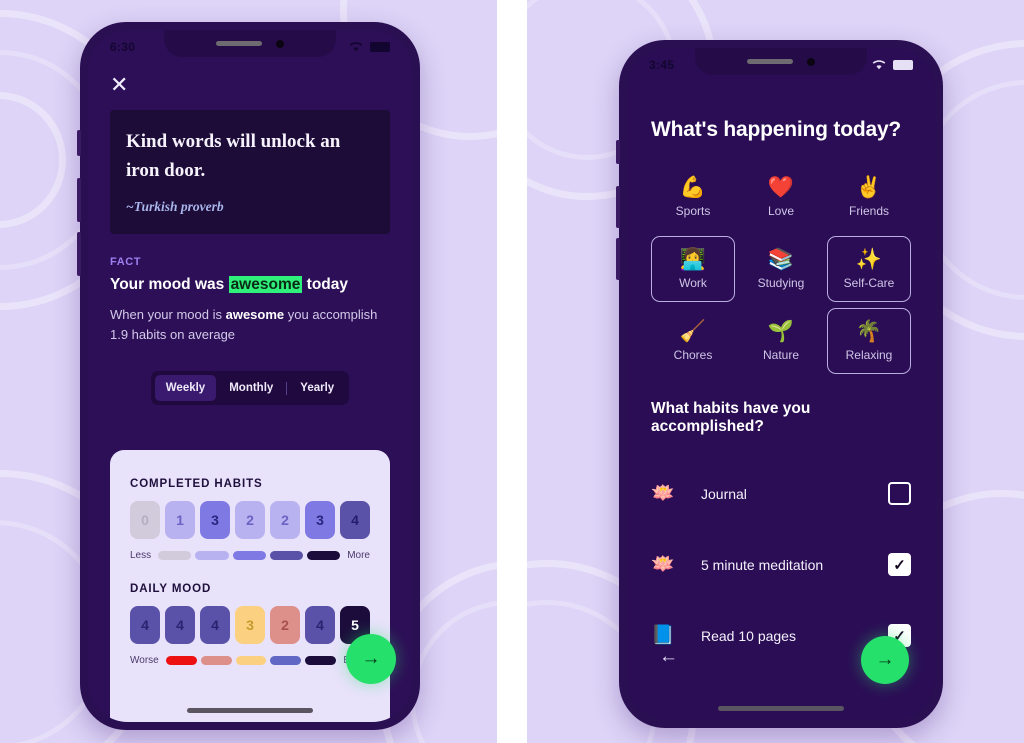 This screenshot has width=1024, height=743. Describe the element at coordinates (781, 259) in the screenshot. I see `mood-emoji-icon: 📚` at that location.